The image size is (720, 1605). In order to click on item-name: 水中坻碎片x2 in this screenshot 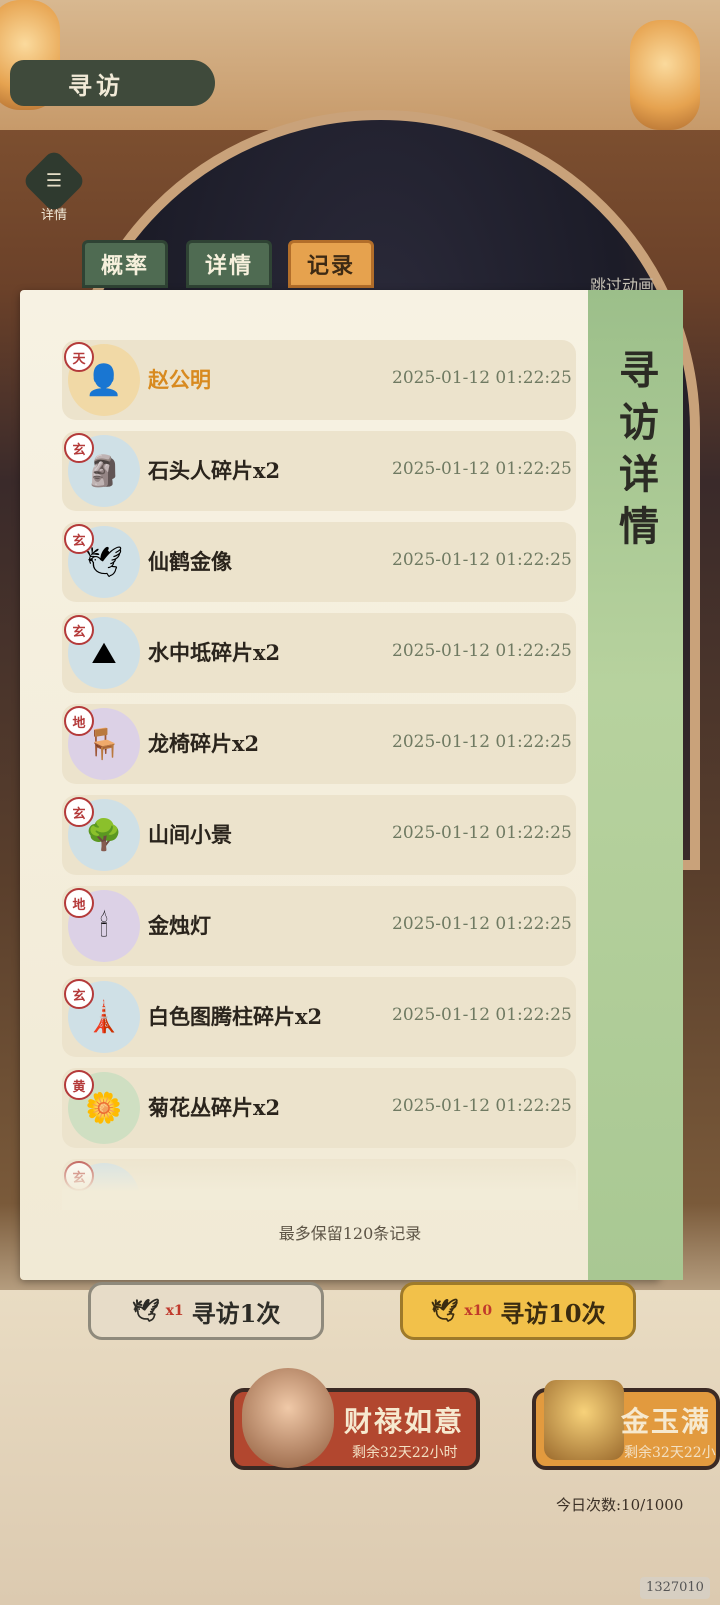, I will do `click(214, 652)`.